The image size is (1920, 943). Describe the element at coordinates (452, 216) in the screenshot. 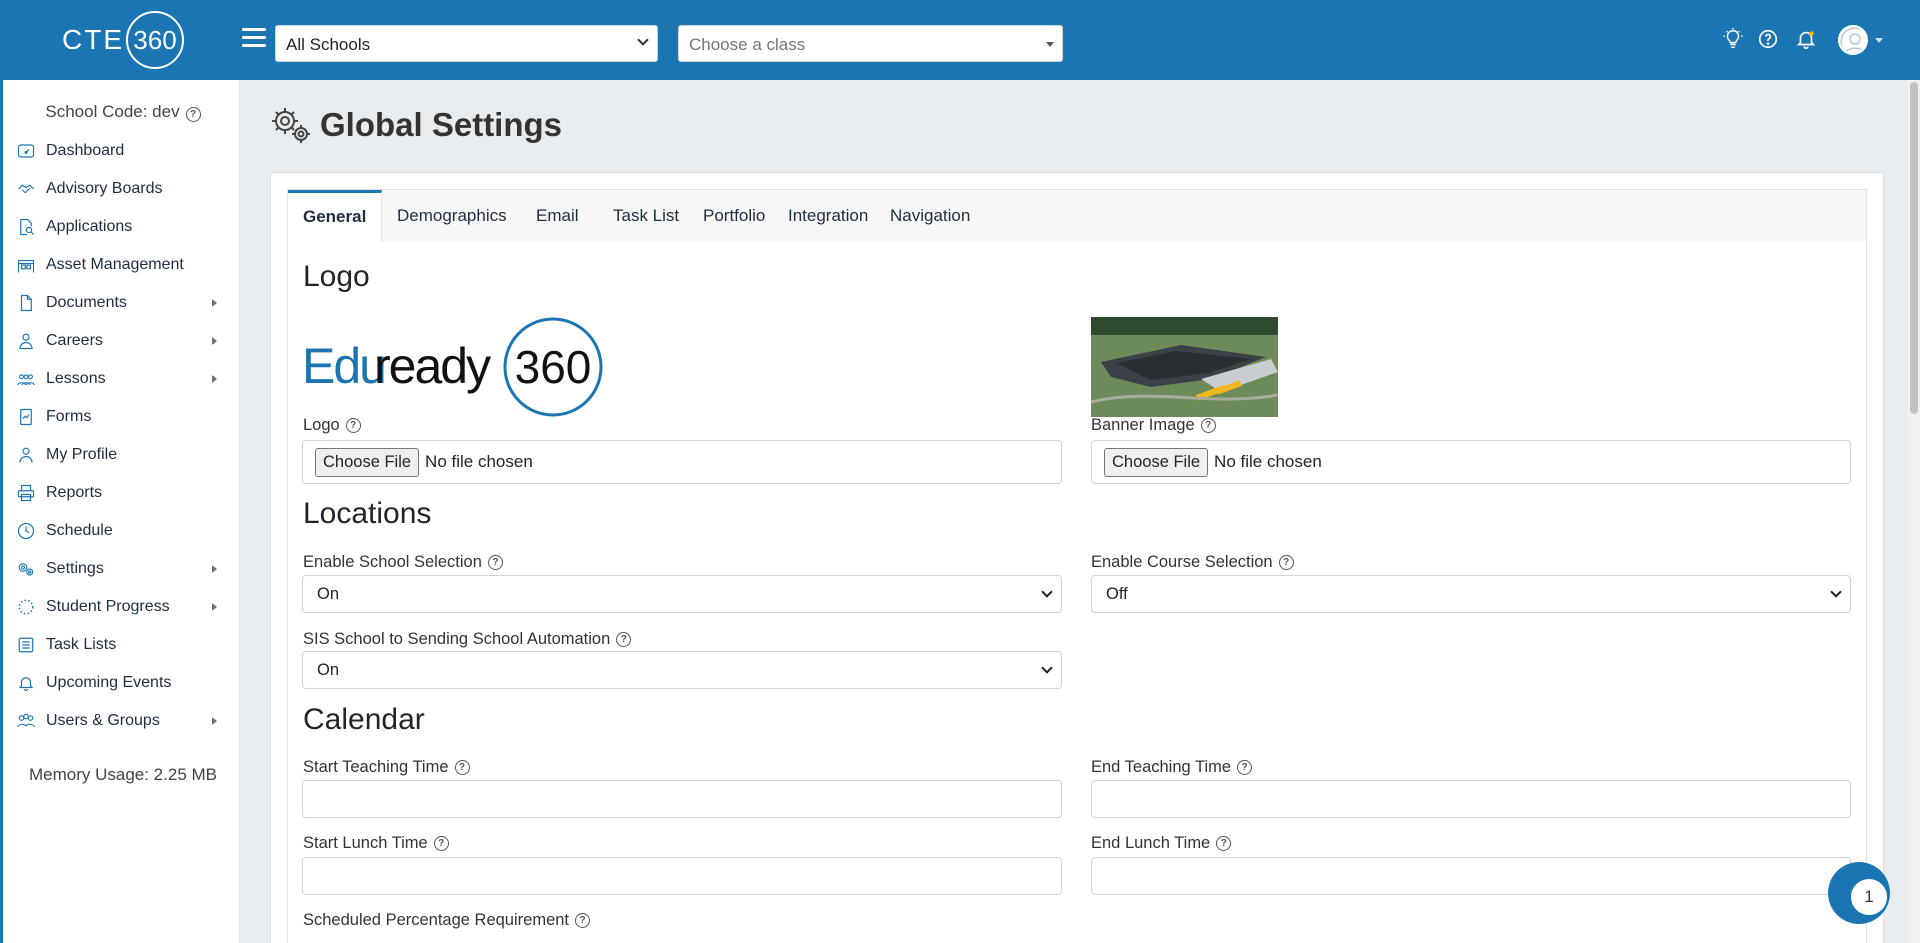

I see `tab-demographics: Demographics` at that location.